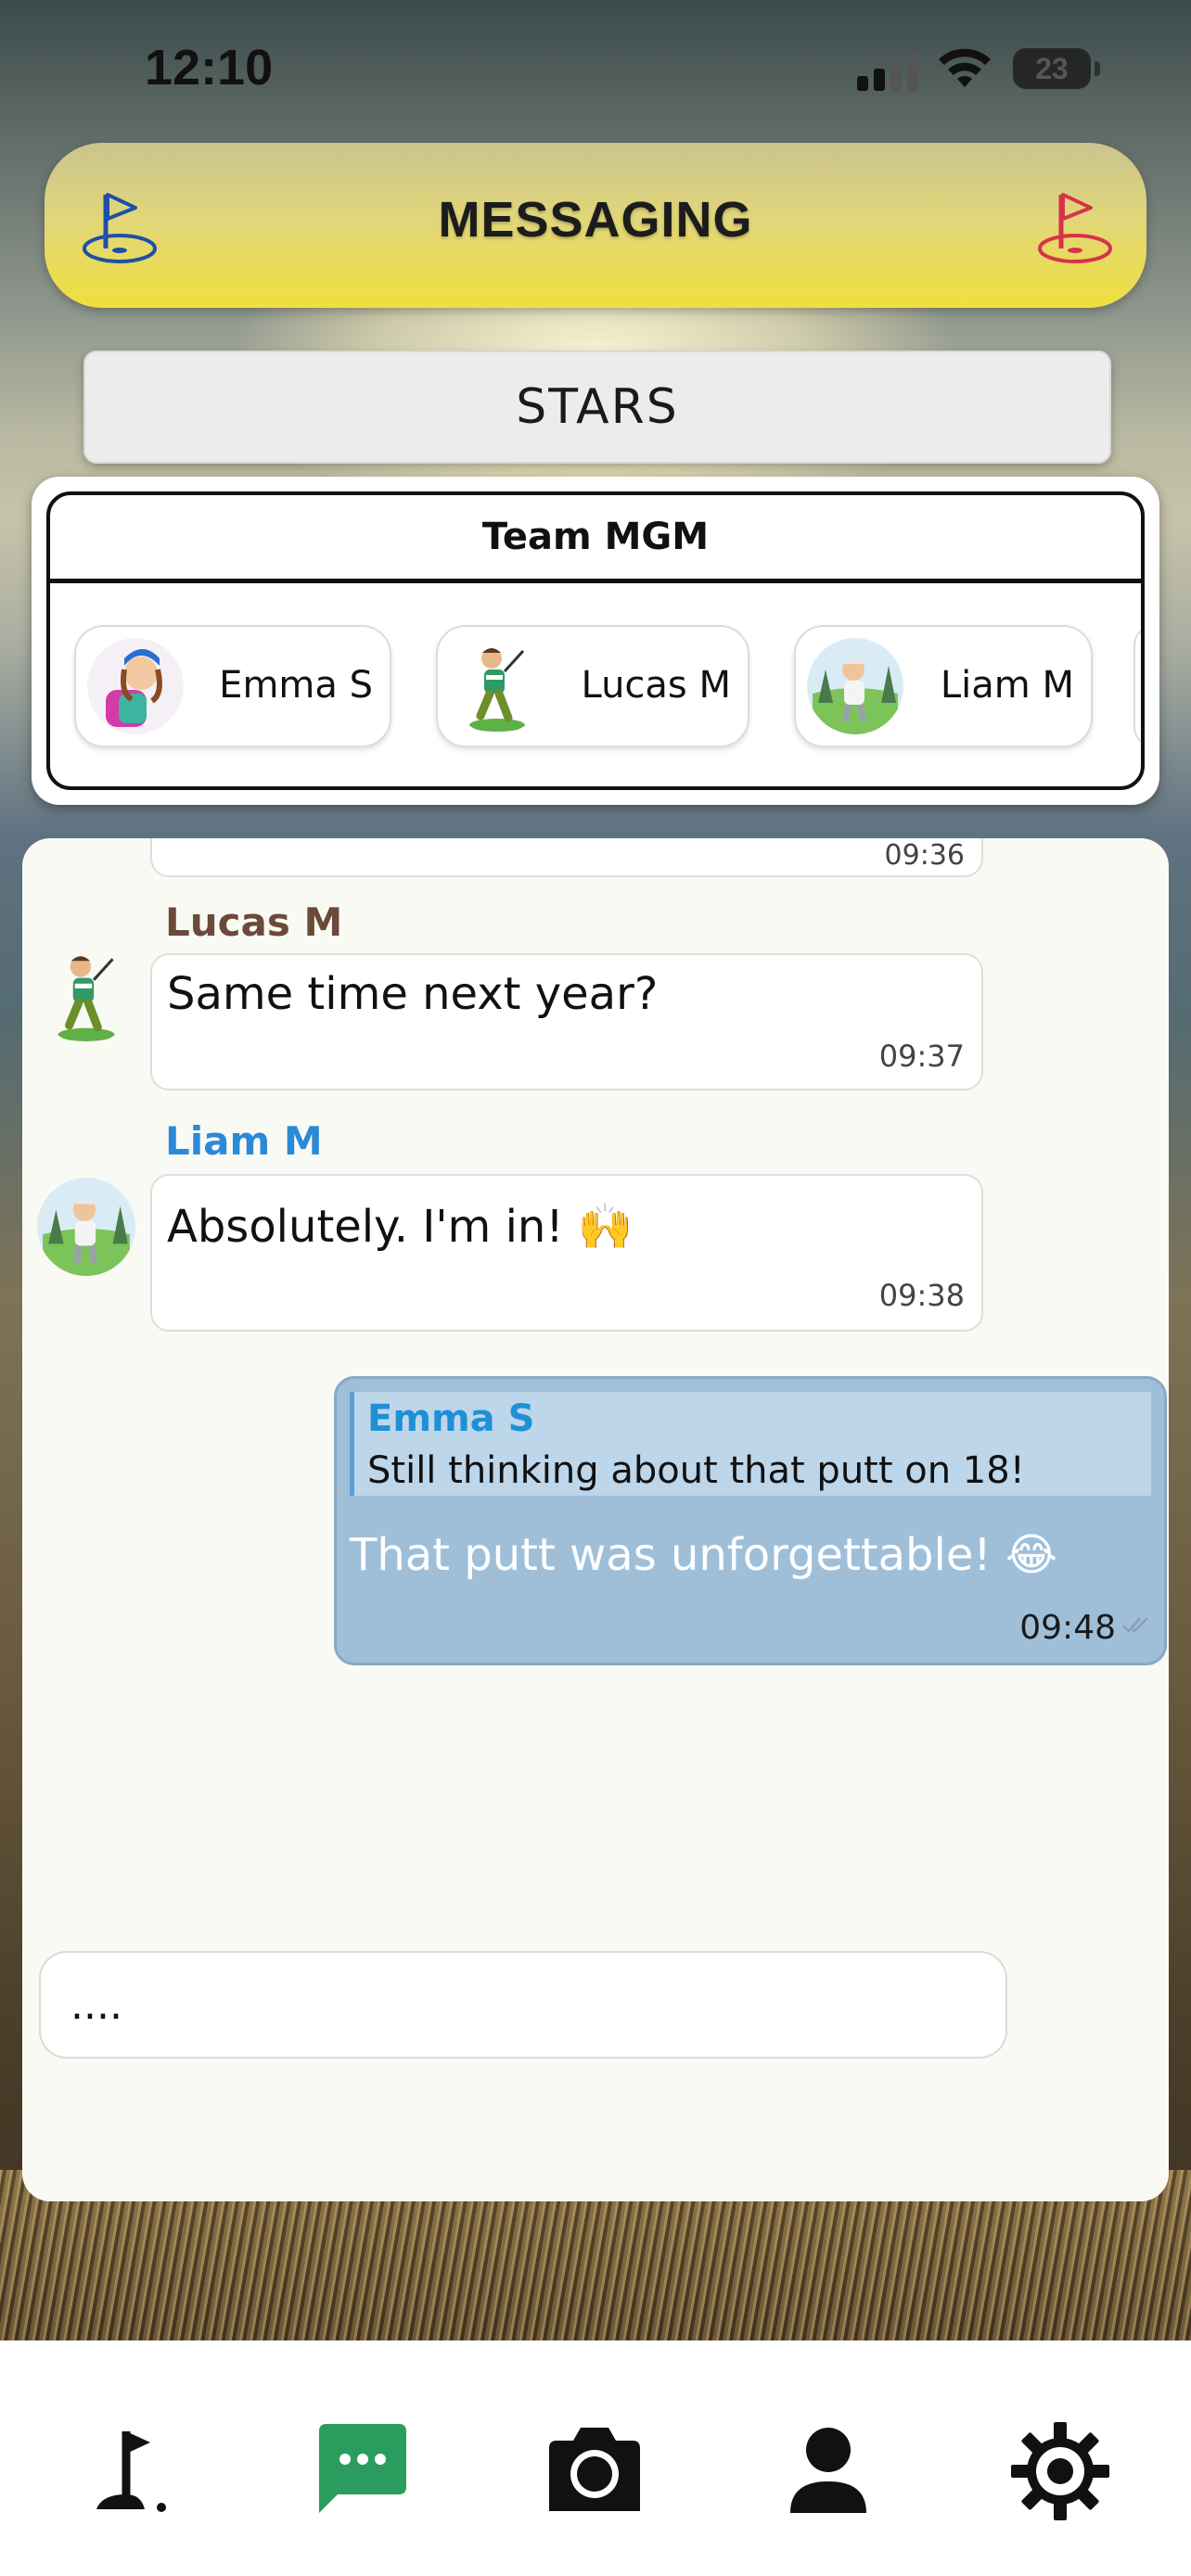  Describe the element at coordinates (566, 857) in the screenshot. I see `message-bubble: 09:36` at that location.